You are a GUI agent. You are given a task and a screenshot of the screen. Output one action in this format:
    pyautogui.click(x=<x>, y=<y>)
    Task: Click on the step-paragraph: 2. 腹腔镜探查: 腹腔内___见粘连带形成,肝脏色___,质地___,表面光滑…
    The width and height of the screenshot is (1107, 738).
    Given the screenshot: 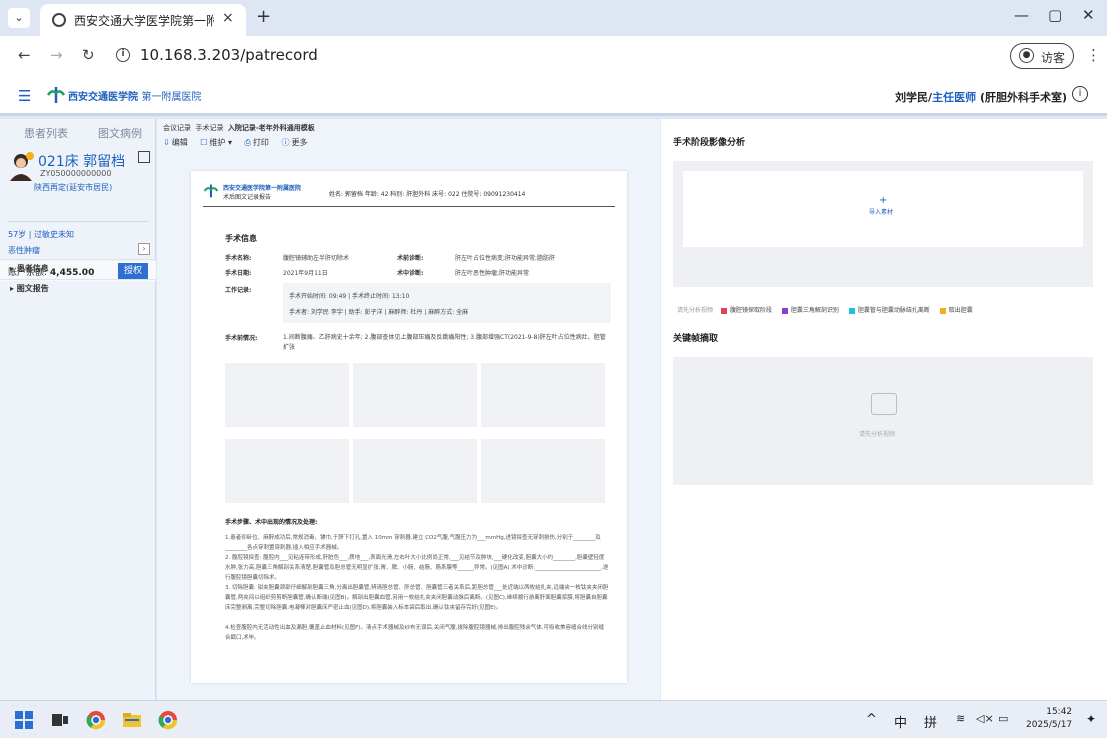 What is the action you would take?
    pyautogui.click(x=417, y=568)
    